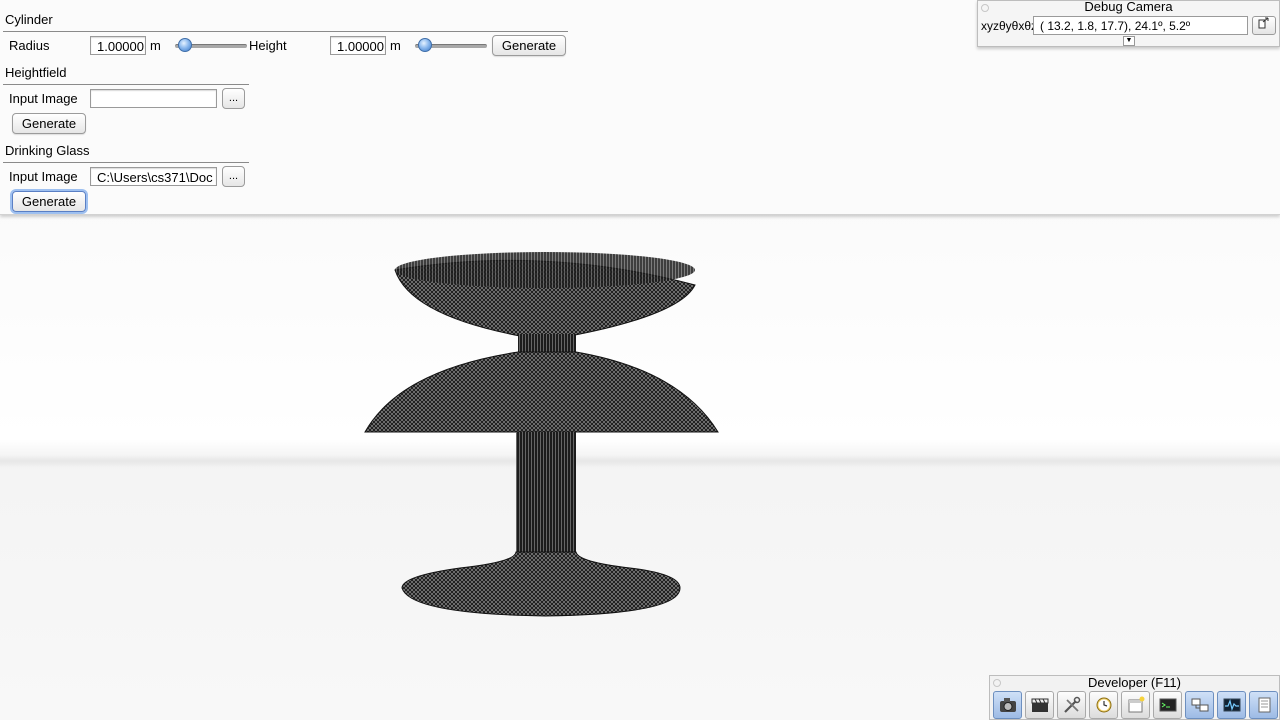 This screenshot has width=1280, height=720. Describe the element at coordinates (47, 150) in the screenshot. I see `drinking-glass-section-title: Drinking Glass` at that location.